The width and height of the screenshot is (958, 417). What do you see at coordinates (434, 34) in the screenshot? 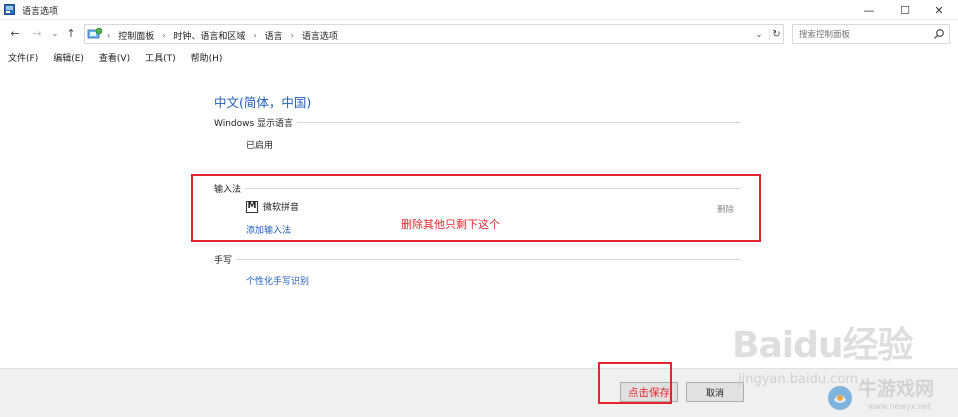
I see `address-bar: › 控制面板 › 时钟、语言和区域 › 语言 › 语言选项 ⌄ ↻` at bounding box center [434, 34].